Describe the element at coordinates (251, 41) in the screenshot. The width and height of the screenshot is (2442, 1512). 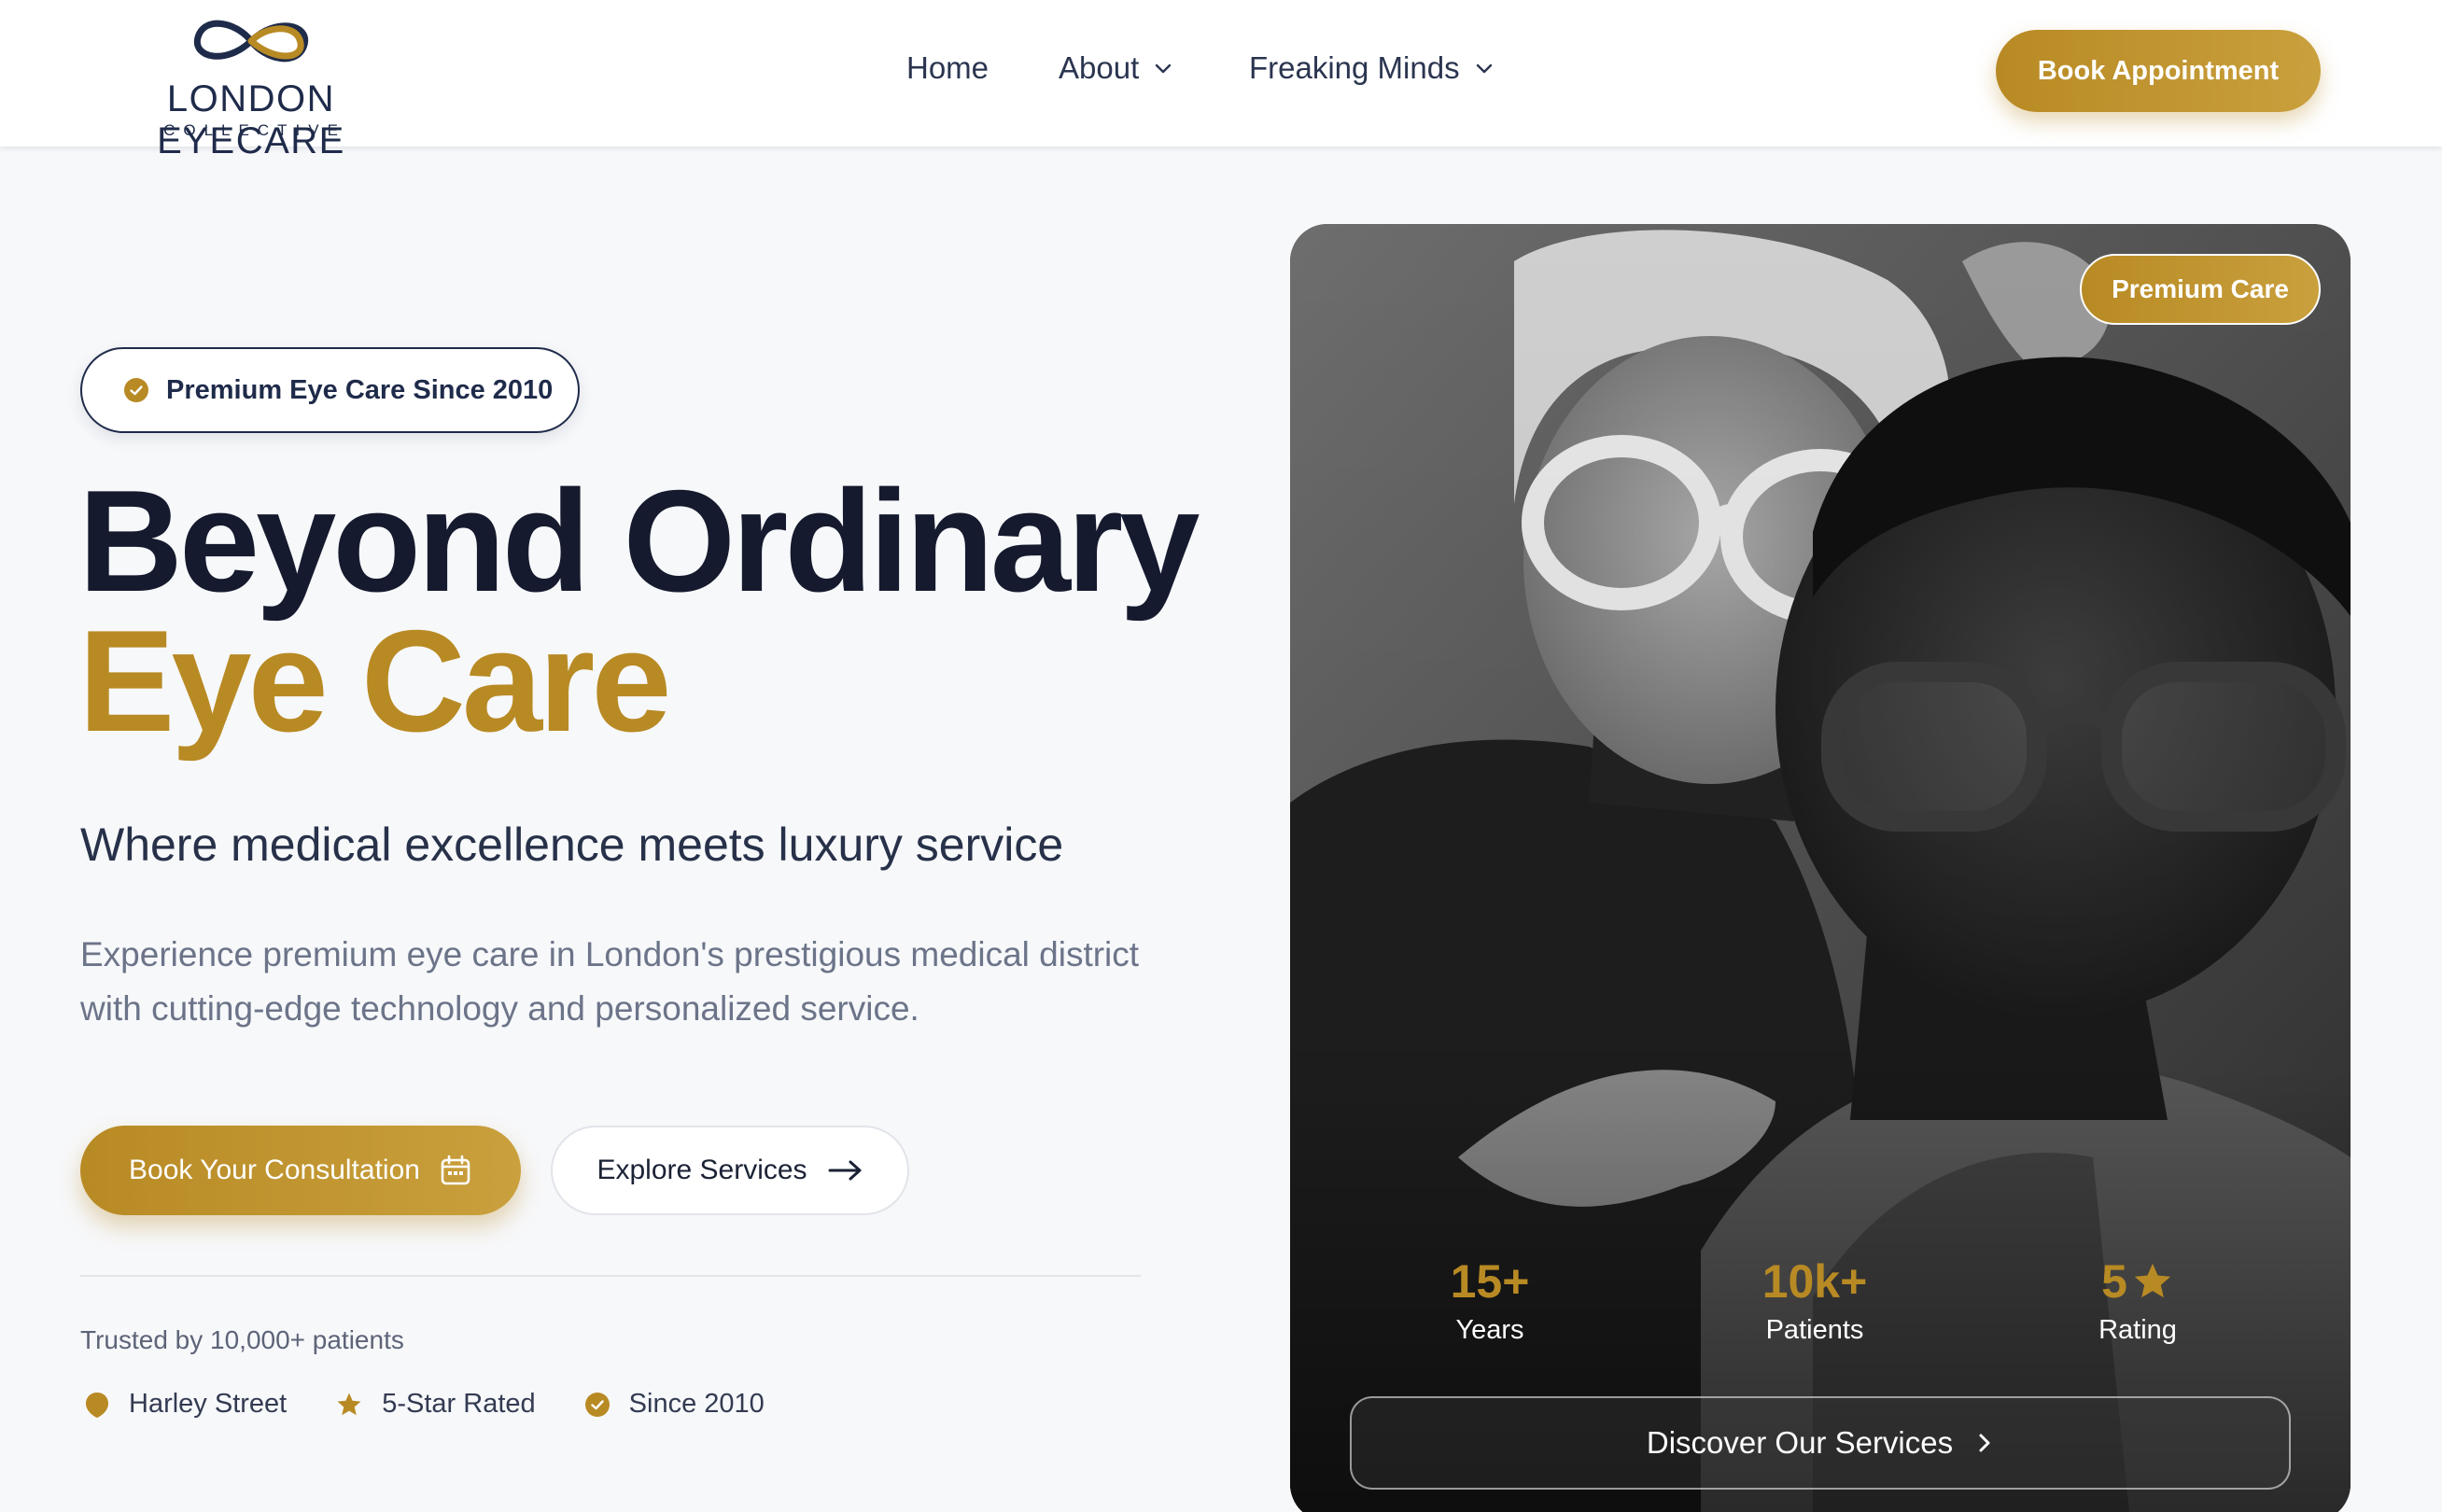
I see `infinity-logo-icon` at that location.